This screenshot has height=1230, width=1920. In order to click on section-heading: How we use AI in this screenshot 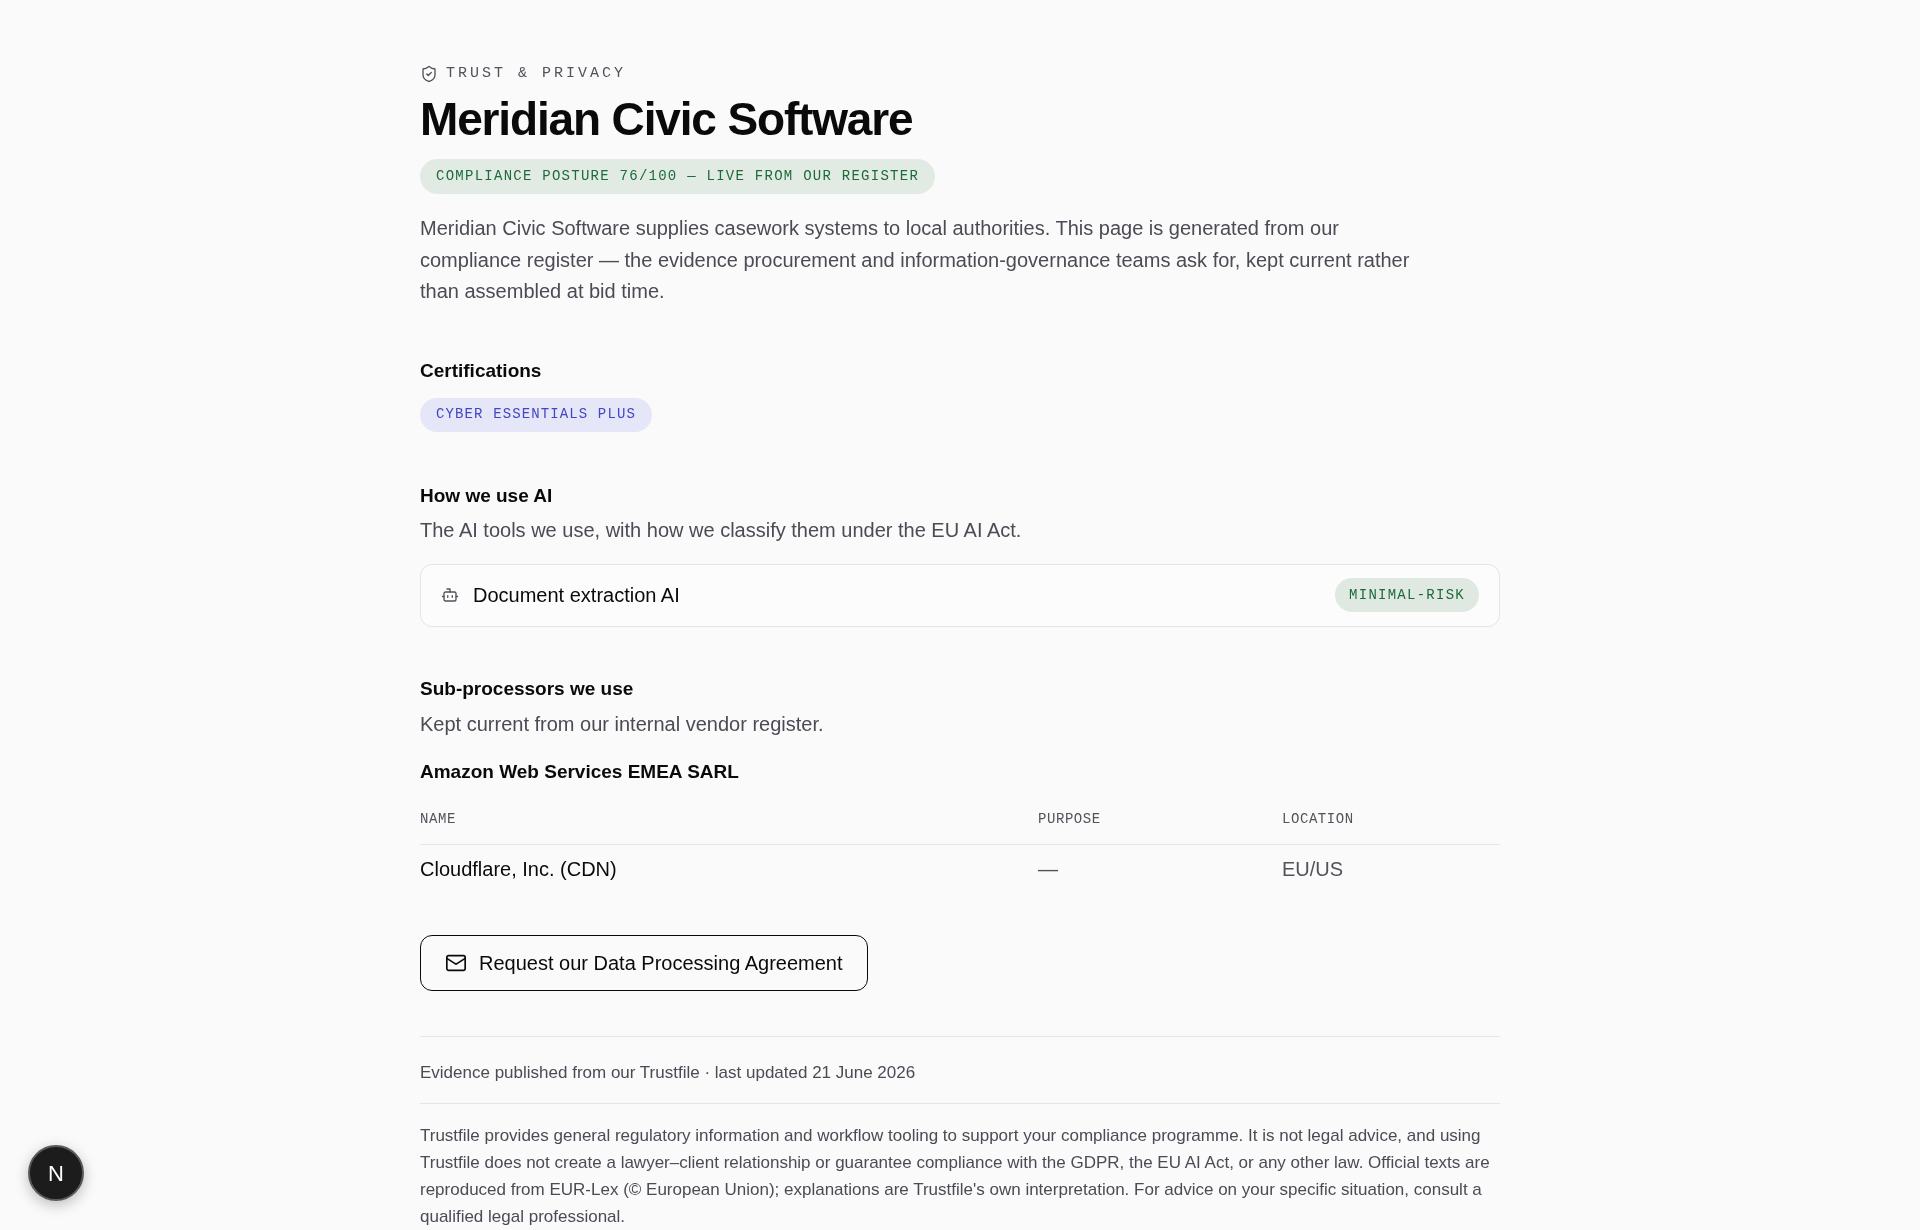, I will do `click(486, 495)`.